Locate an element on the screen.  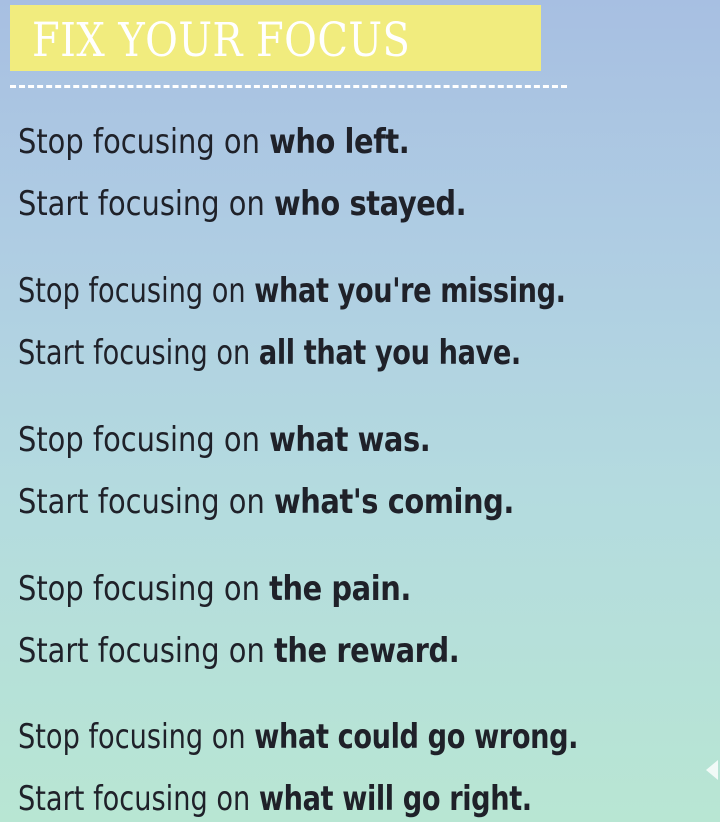
stop-line-2: Stop focusing on what you're missing. is located at coordinates (292, 291).